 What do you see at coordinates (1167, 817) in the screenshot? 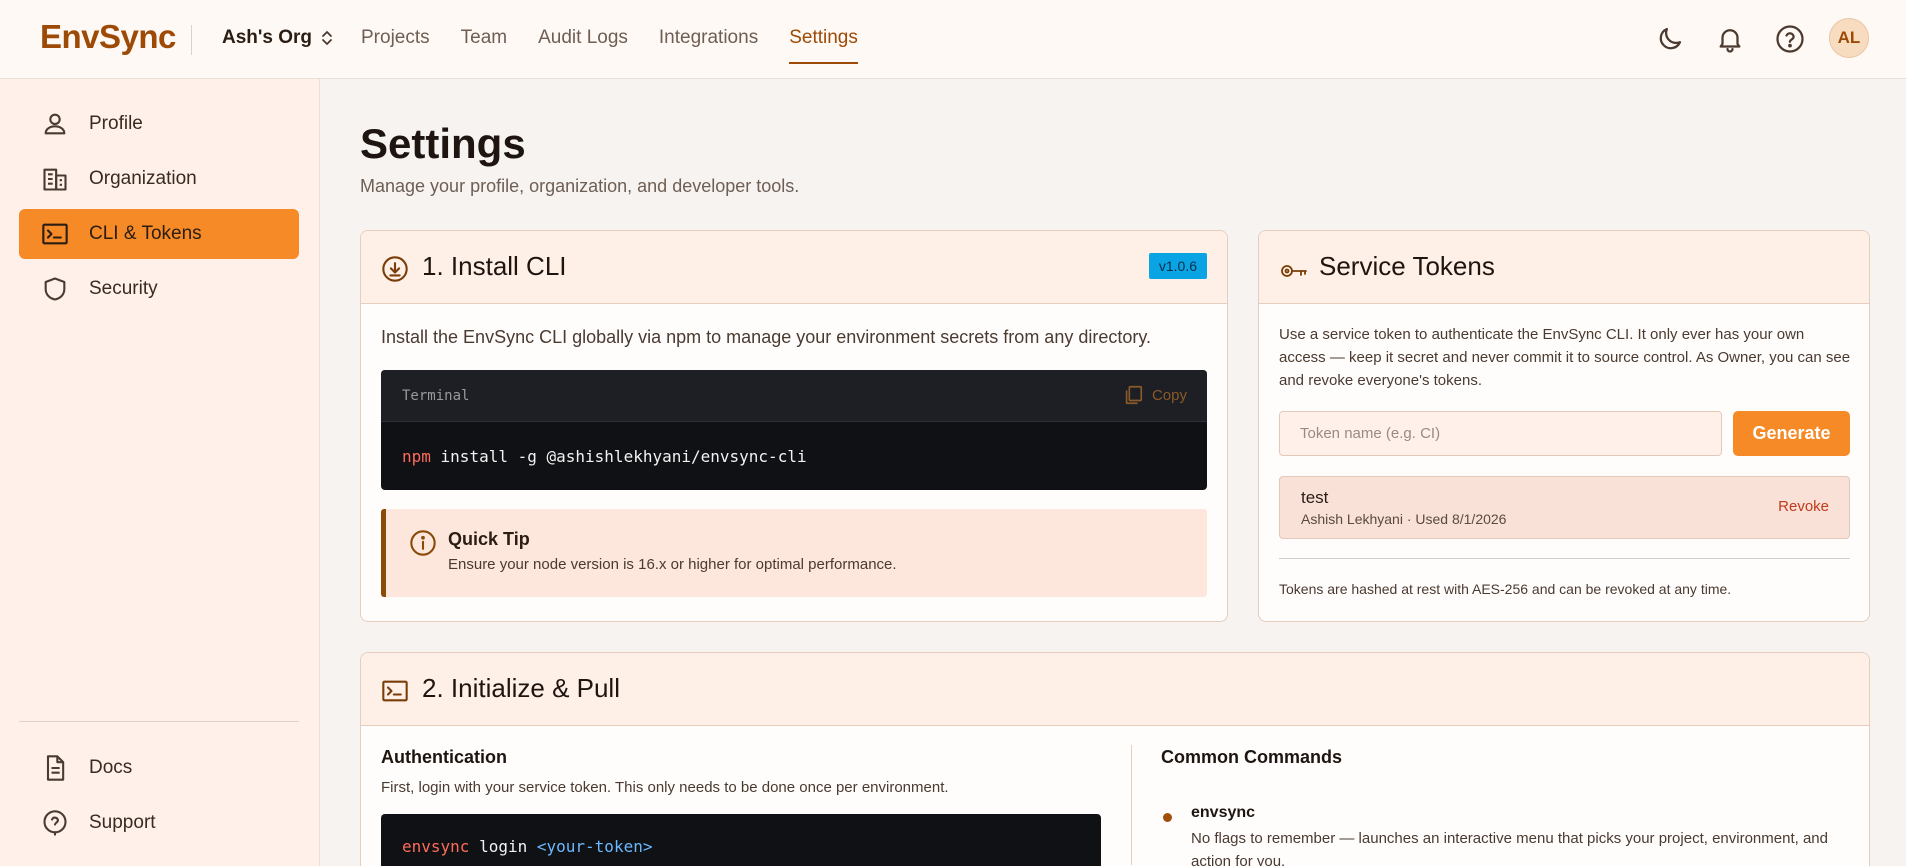
I see `bullet` at bounding box center [1167, 817].